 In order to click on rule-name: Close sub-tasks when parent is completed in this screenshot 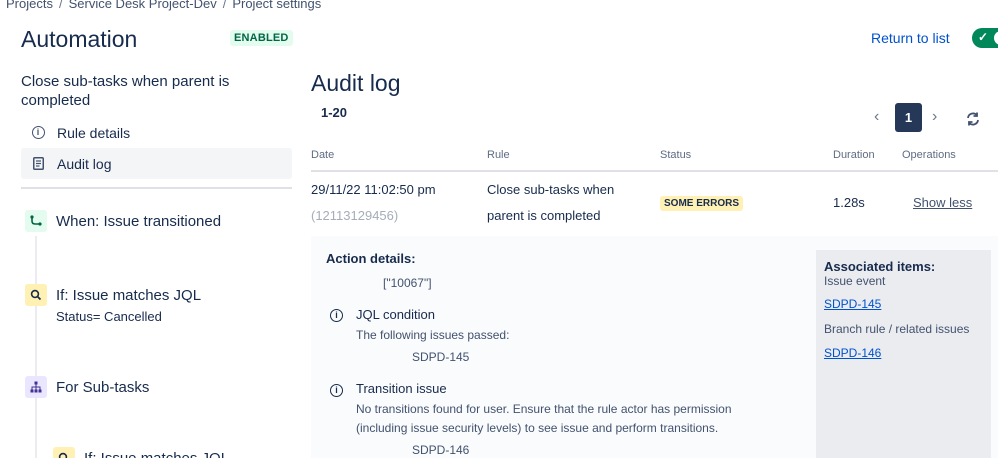, I will do `click(125, 91)`.